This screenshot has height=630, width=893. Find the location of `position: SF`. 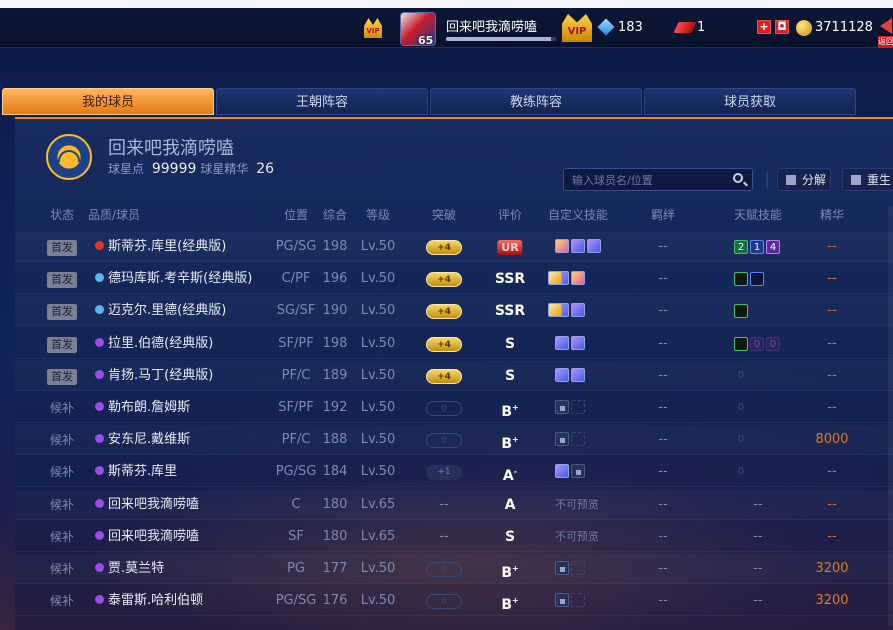

position: SF is located at coordinates (296, 536).